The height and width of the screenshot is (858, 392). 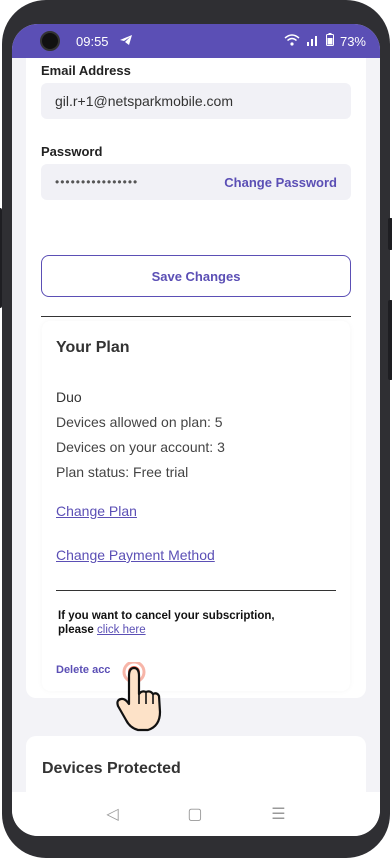 I want to click on status-icons: 73%, so click(x=325, y=41).